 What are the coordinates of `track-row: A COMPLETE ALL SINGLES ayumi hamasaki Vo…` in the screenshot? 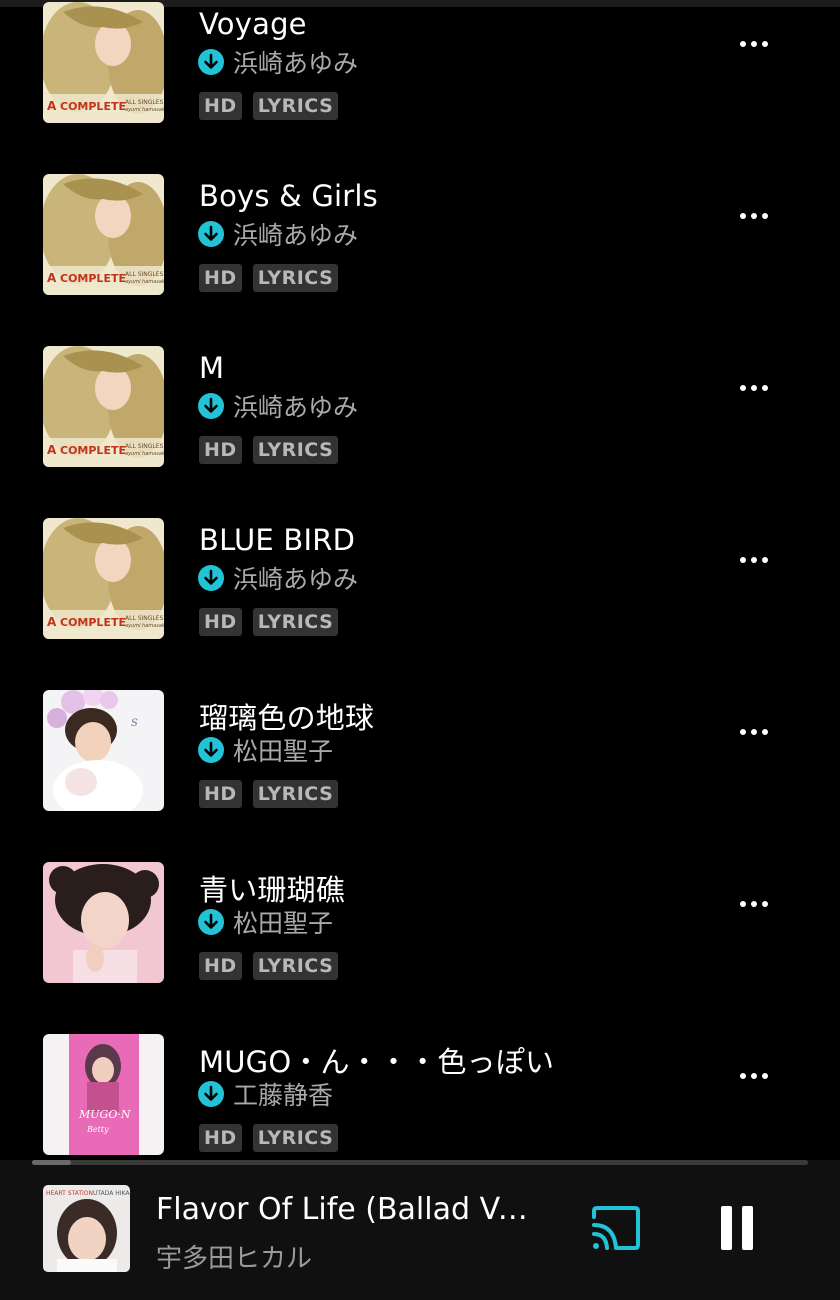 It's located at (420, 61).